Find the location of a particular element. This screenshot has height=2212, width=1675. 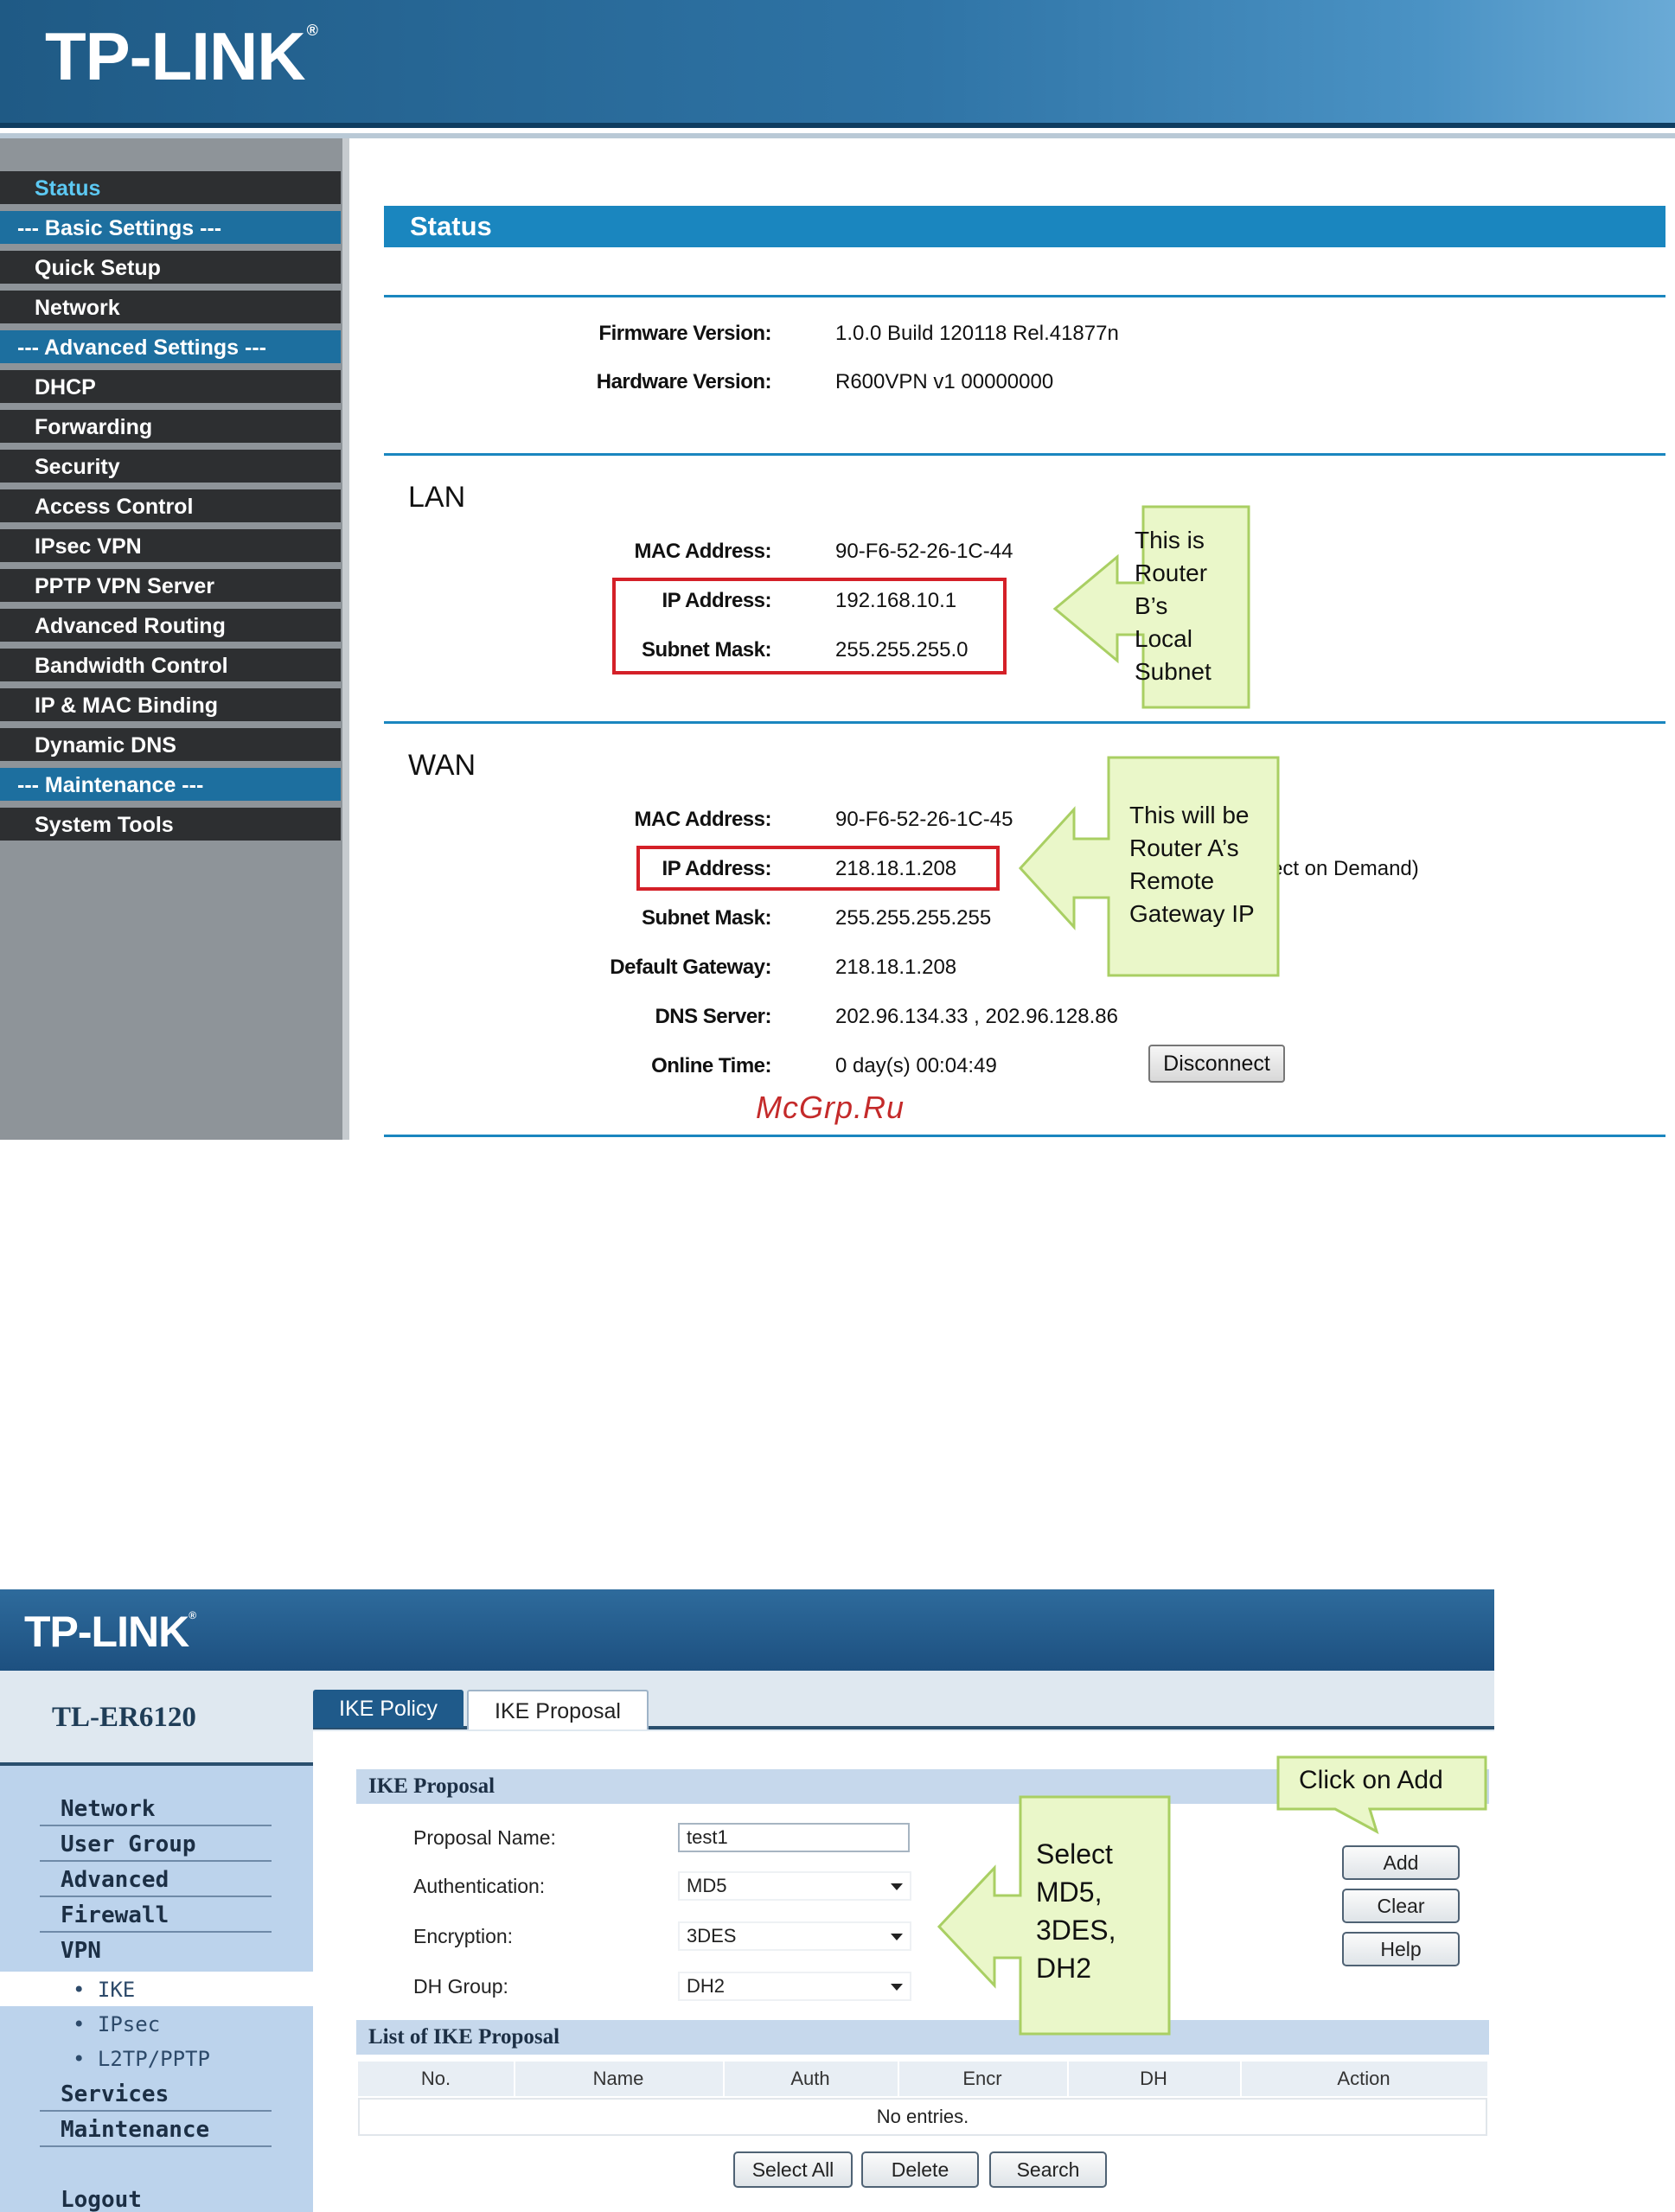

menu-section-basic-settings: --- Basic Settings --- is located at coordinates (170, 229).